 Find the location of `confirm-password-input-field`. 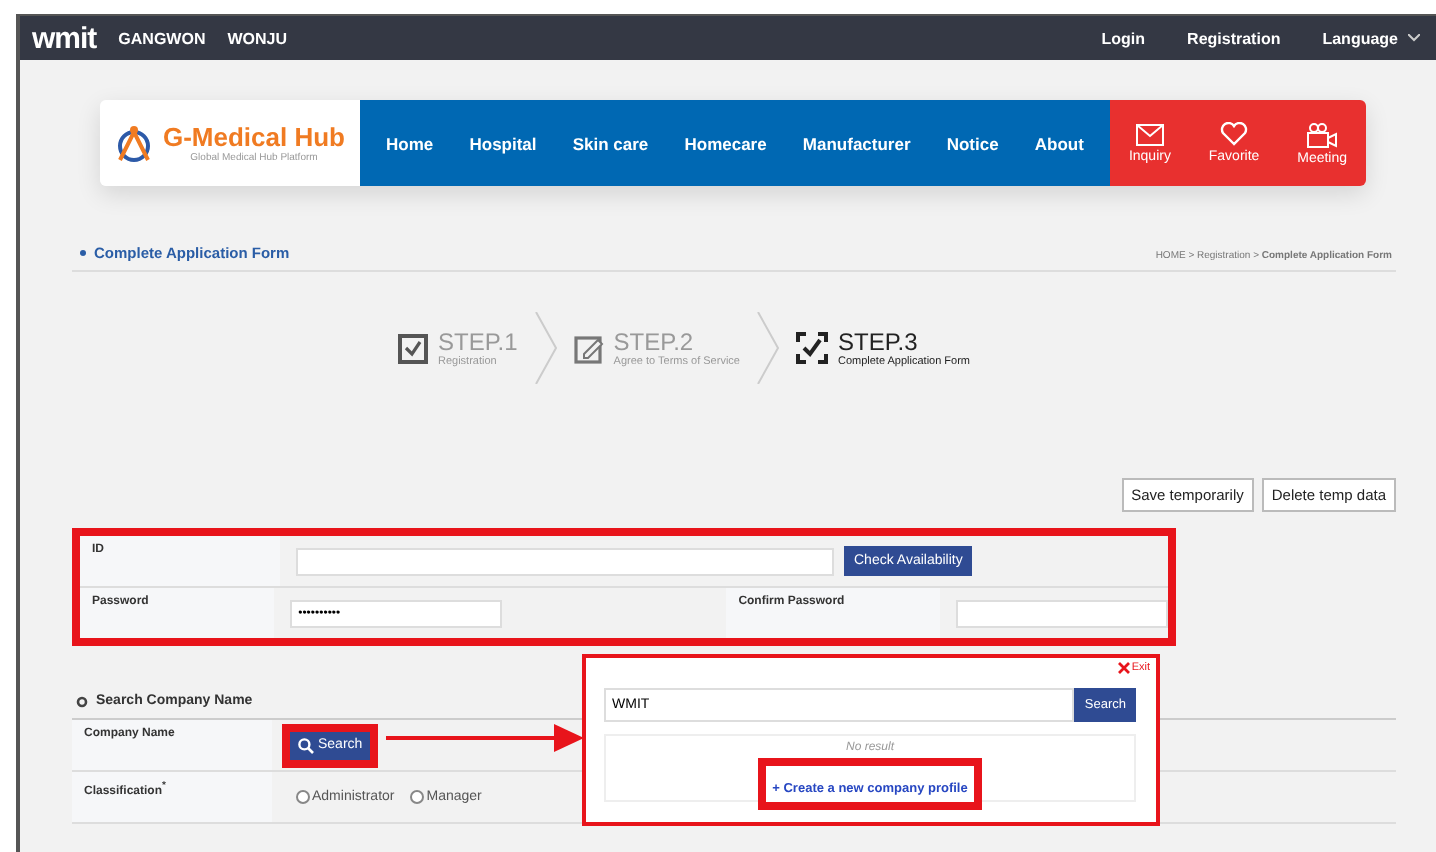

confirm-password-input-field is located at coordinates (1061, 613).